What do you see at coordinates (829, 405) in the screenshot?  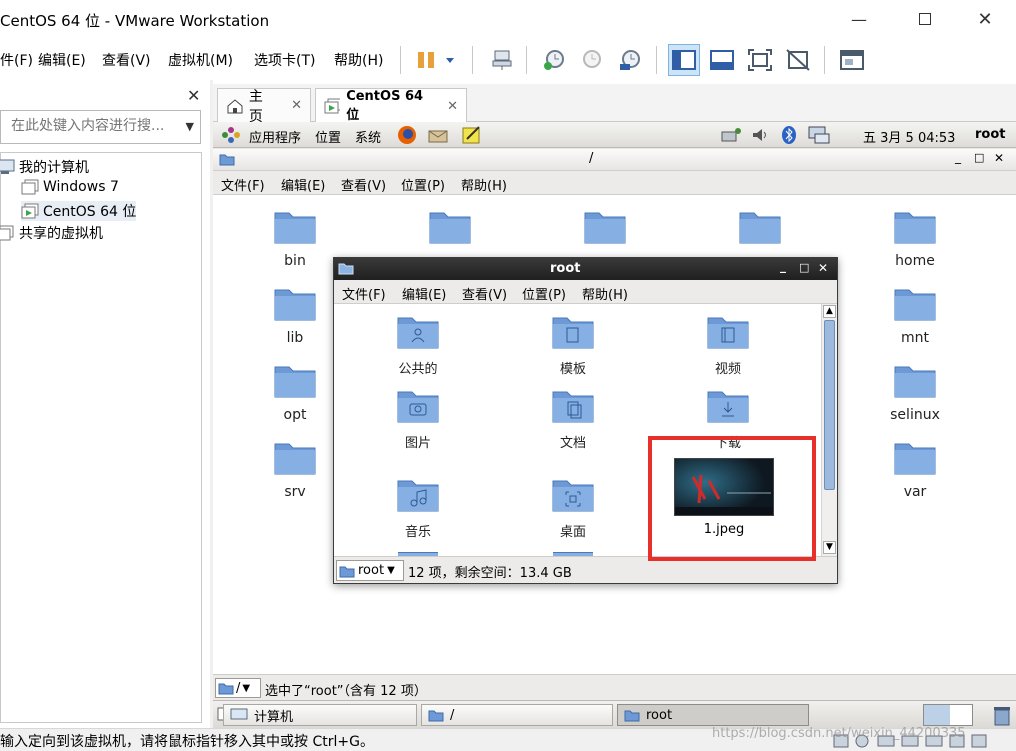 I see `scrollbar-thumb` at bounding box center [829, 405].